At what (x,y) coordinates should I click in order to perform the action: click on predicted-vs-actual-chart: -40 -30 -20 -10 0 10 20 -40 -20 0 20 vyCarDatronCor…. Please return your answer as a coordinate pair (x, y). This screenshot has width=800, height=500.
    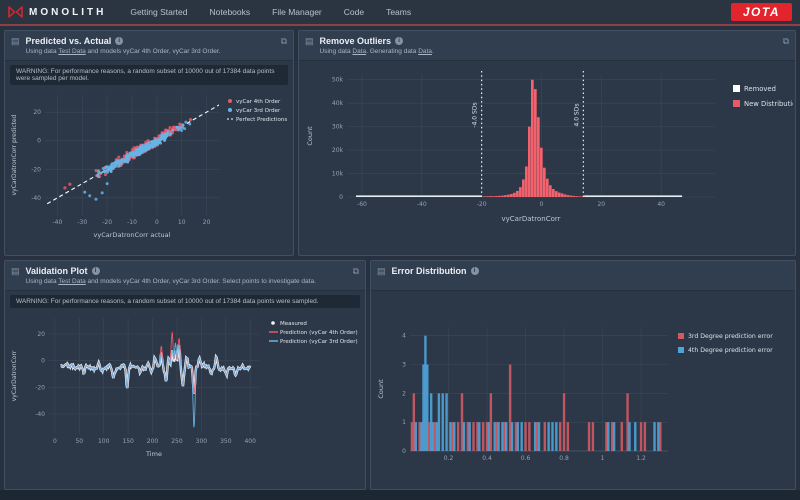
    Looking at the image, I should click on (149, 170).